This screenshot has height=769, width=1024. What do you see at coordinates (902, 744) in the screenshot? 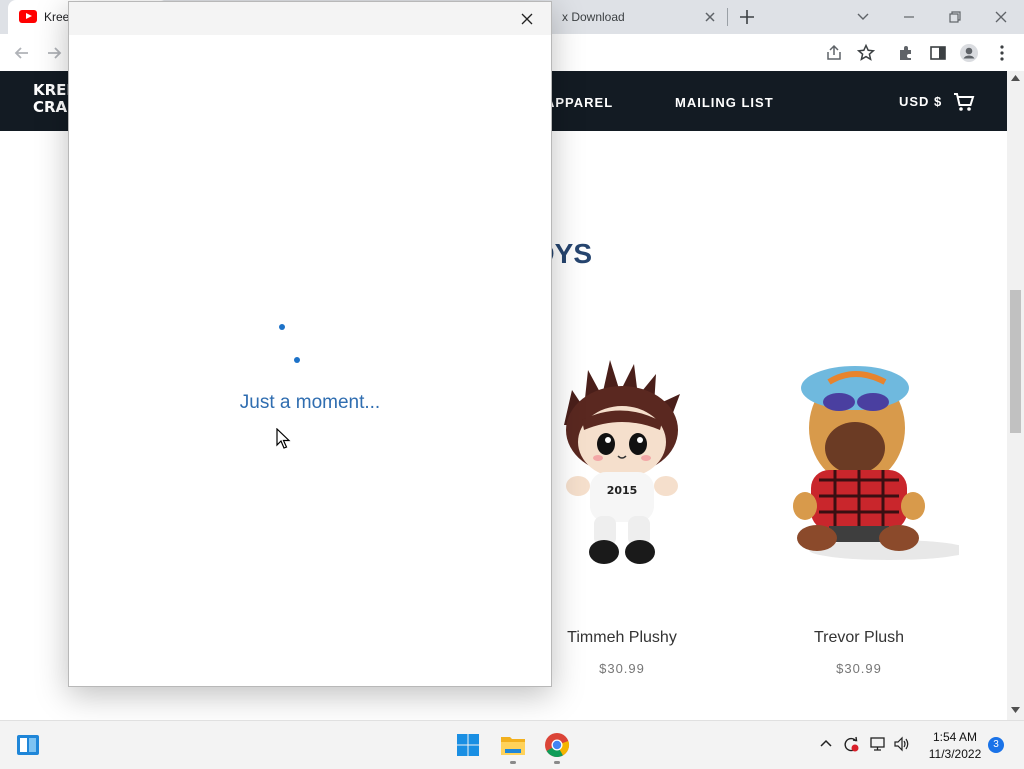
I see `volume-icon` at bounding box center [902, 744].